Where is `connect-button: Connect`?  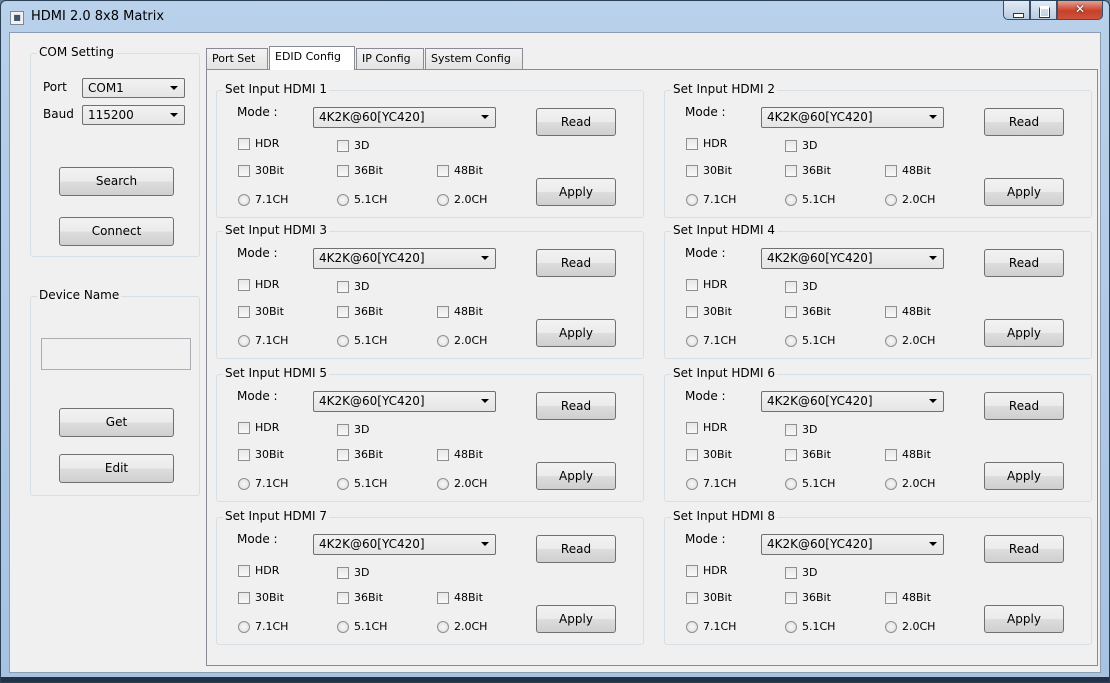
connect-button: Connect is located at coordinates (116, 231).